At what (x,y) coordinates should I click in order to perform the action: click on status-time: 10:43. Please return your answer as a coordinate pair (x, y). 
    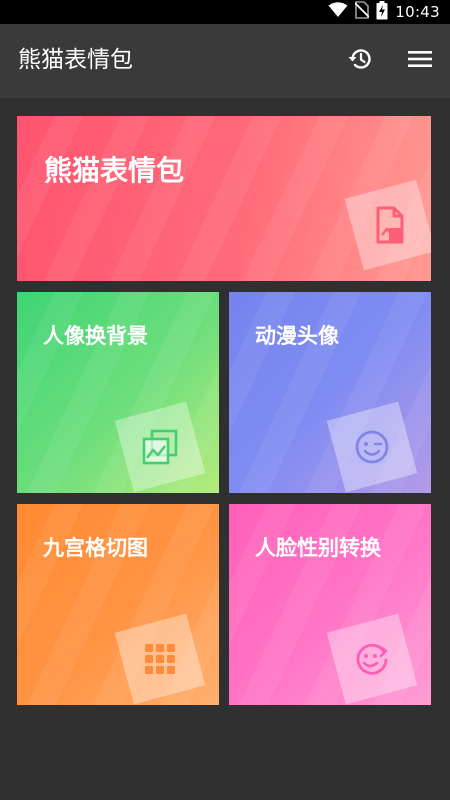
    Looking at the image, I should click on (417, 12).